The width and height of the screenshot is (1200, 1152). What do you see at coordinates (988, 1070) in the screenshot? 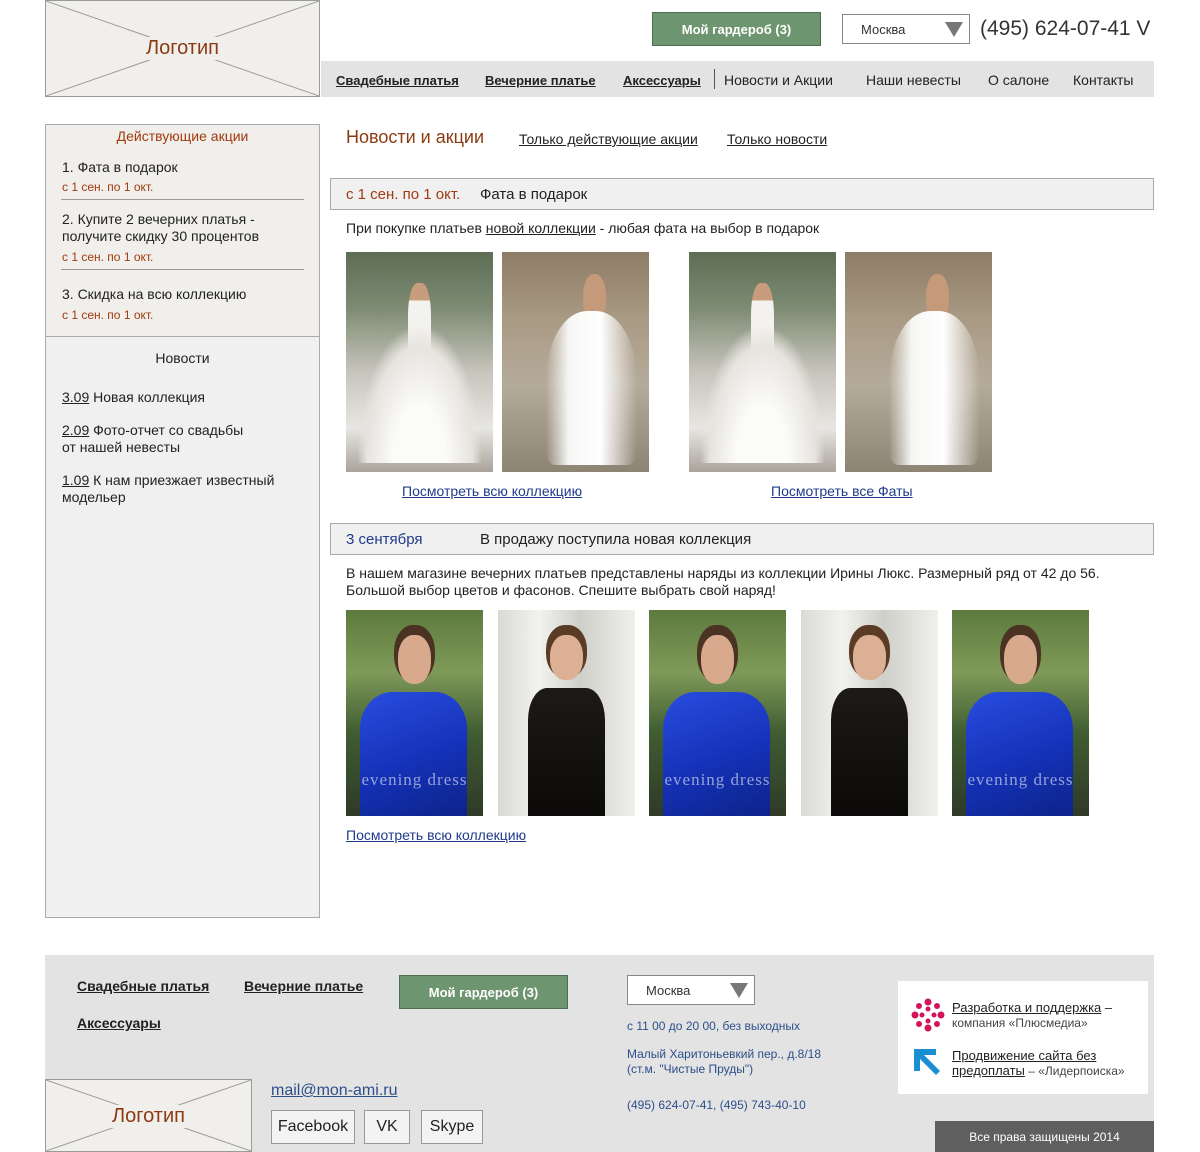
I see `partner-liderpoiska-link: предоплаты` at bounding box center [988, 1070].